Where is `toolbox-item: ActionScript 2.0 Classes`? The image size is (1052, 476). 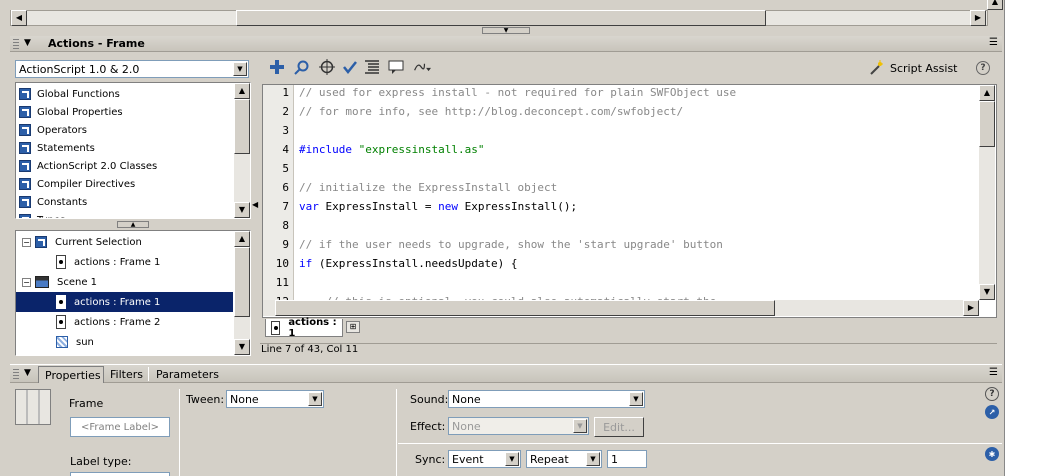
toolbox-item: ActionScript 2.0 Classes is located at coordinates (88, 166).